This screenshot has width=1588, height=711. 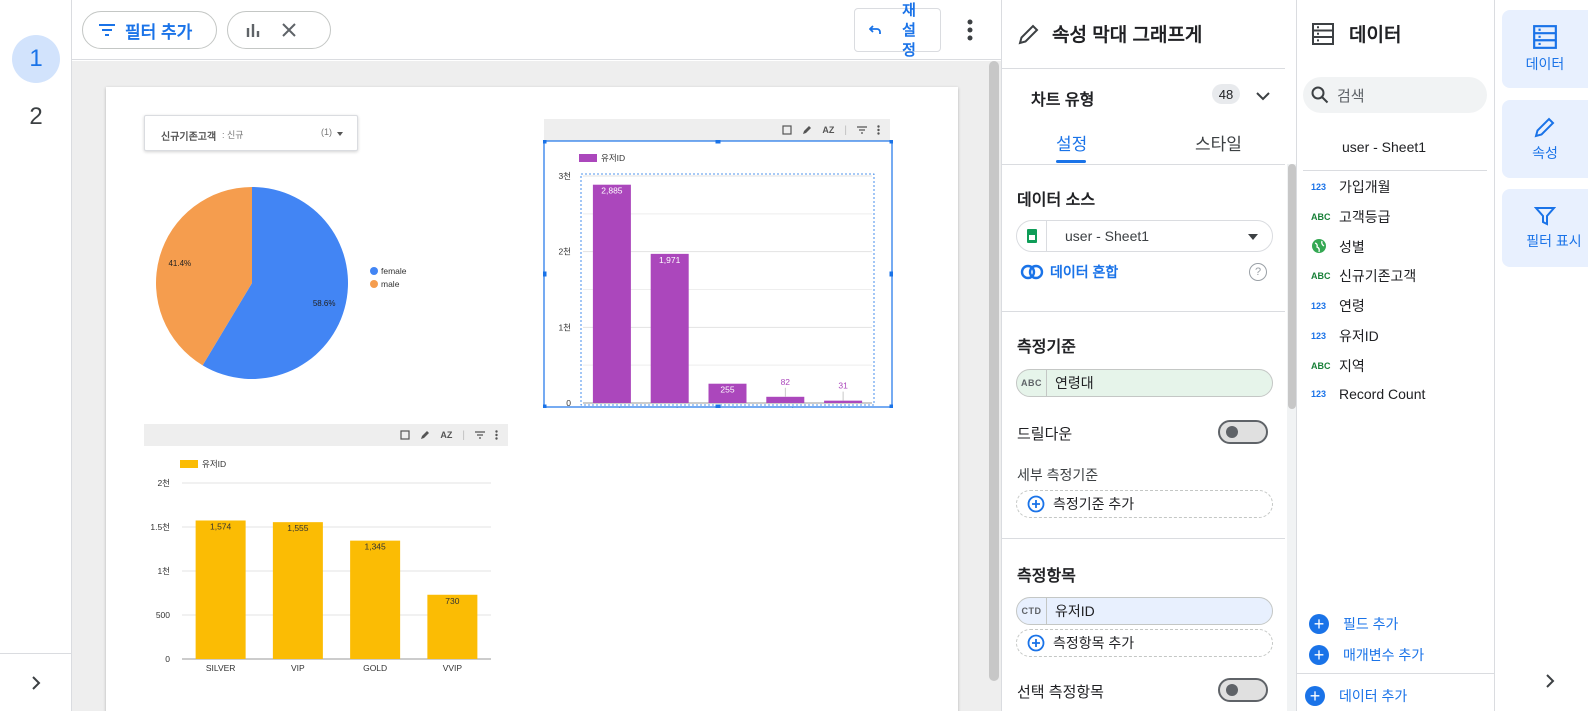 What do you see at coordinates (160, 527) in the screenshot?
I see `y-tick-label: 1.5천` at bounding box center [160, 527].